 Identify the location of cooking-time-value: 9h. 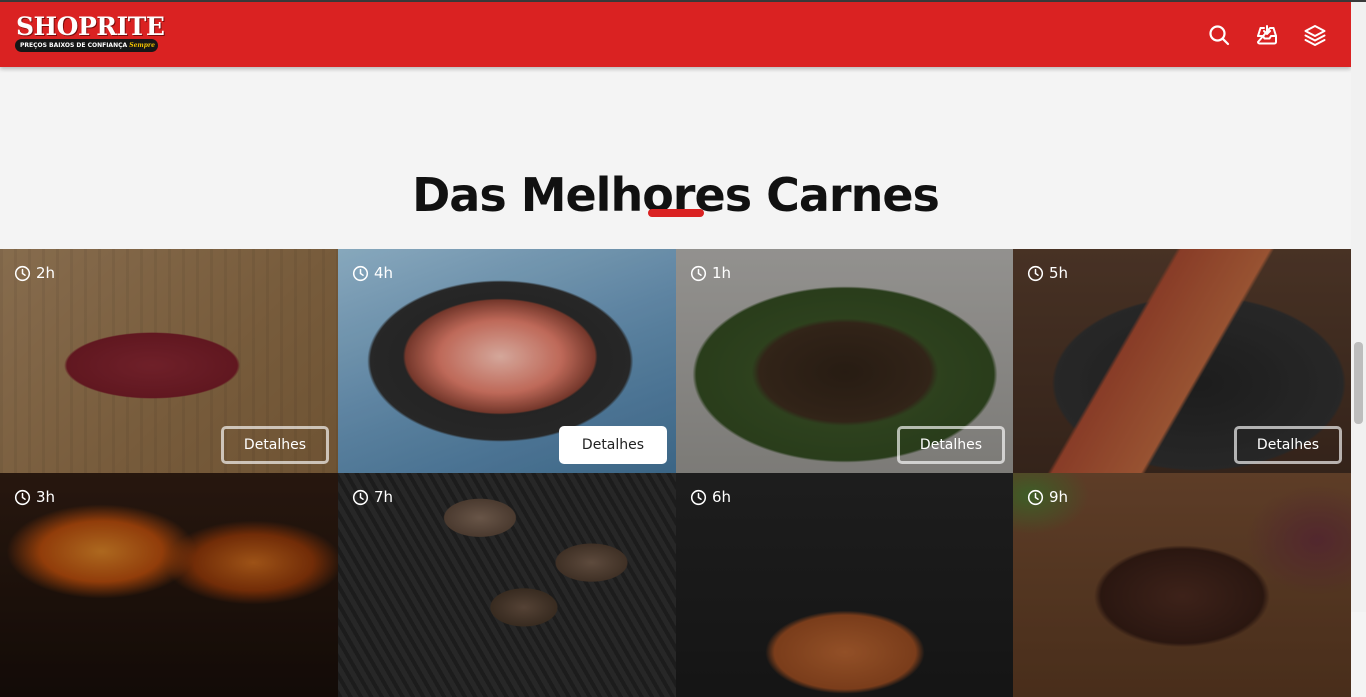
(1059, 497).